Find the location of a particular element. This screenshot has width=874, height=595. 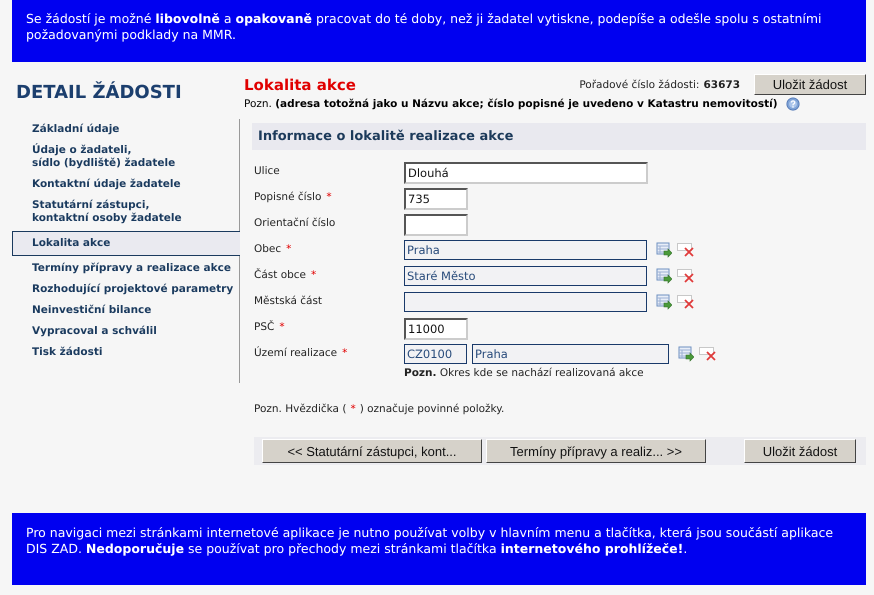

page-title: Lokalita akce is located at coordinates (300, 85).